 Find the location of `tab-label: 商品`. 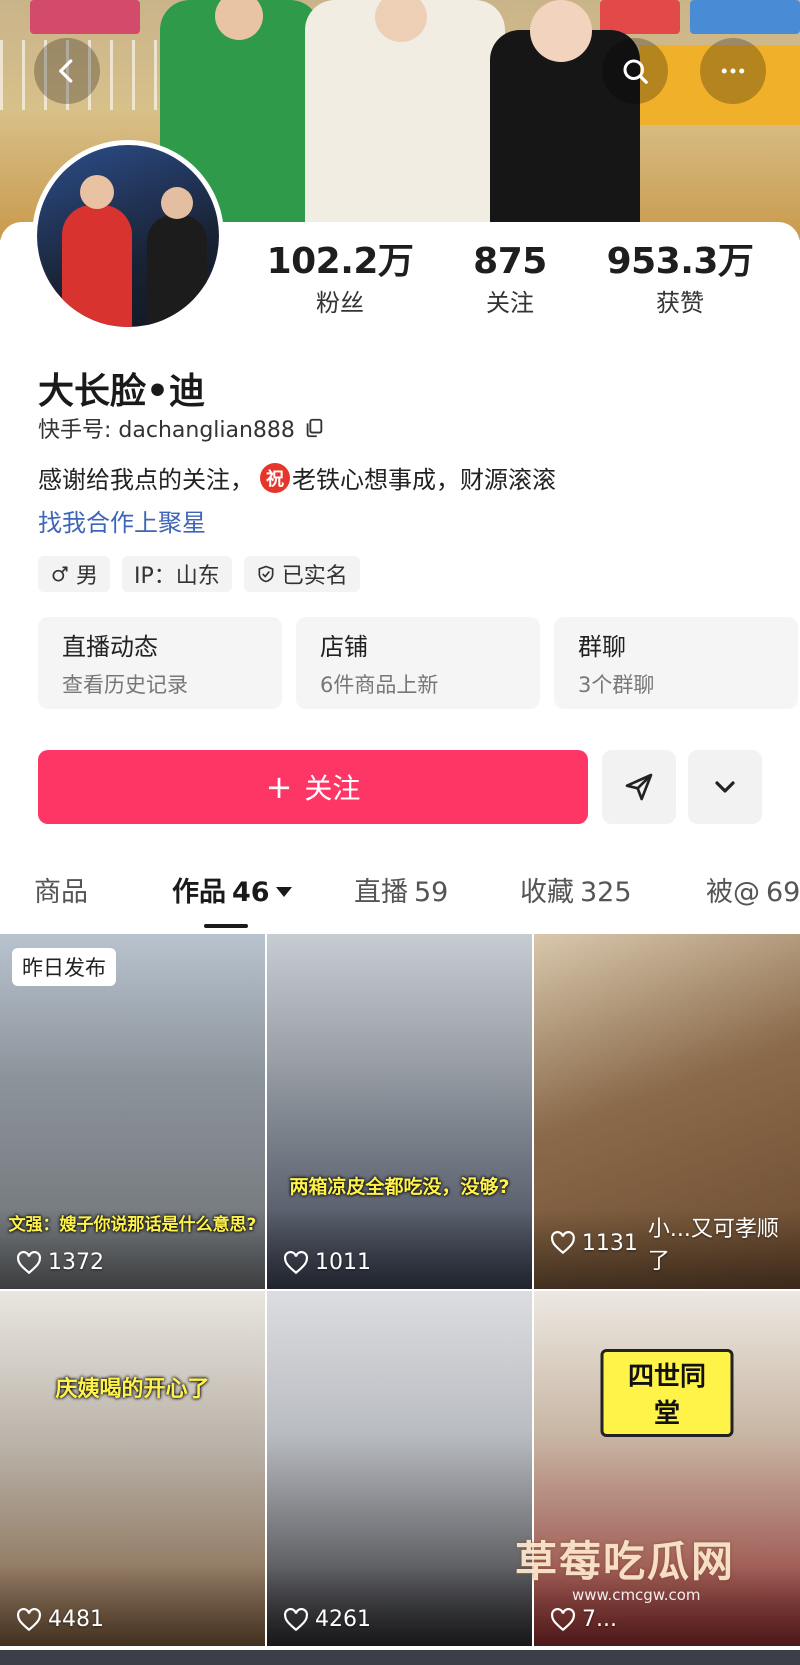

tab-label: 商品 is located at coordinates (61, 892).